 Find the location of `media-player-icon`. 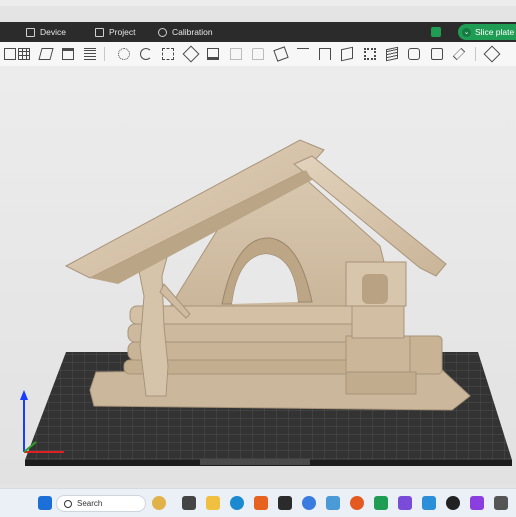

media-player-icon is located at coordinates (453, 503).